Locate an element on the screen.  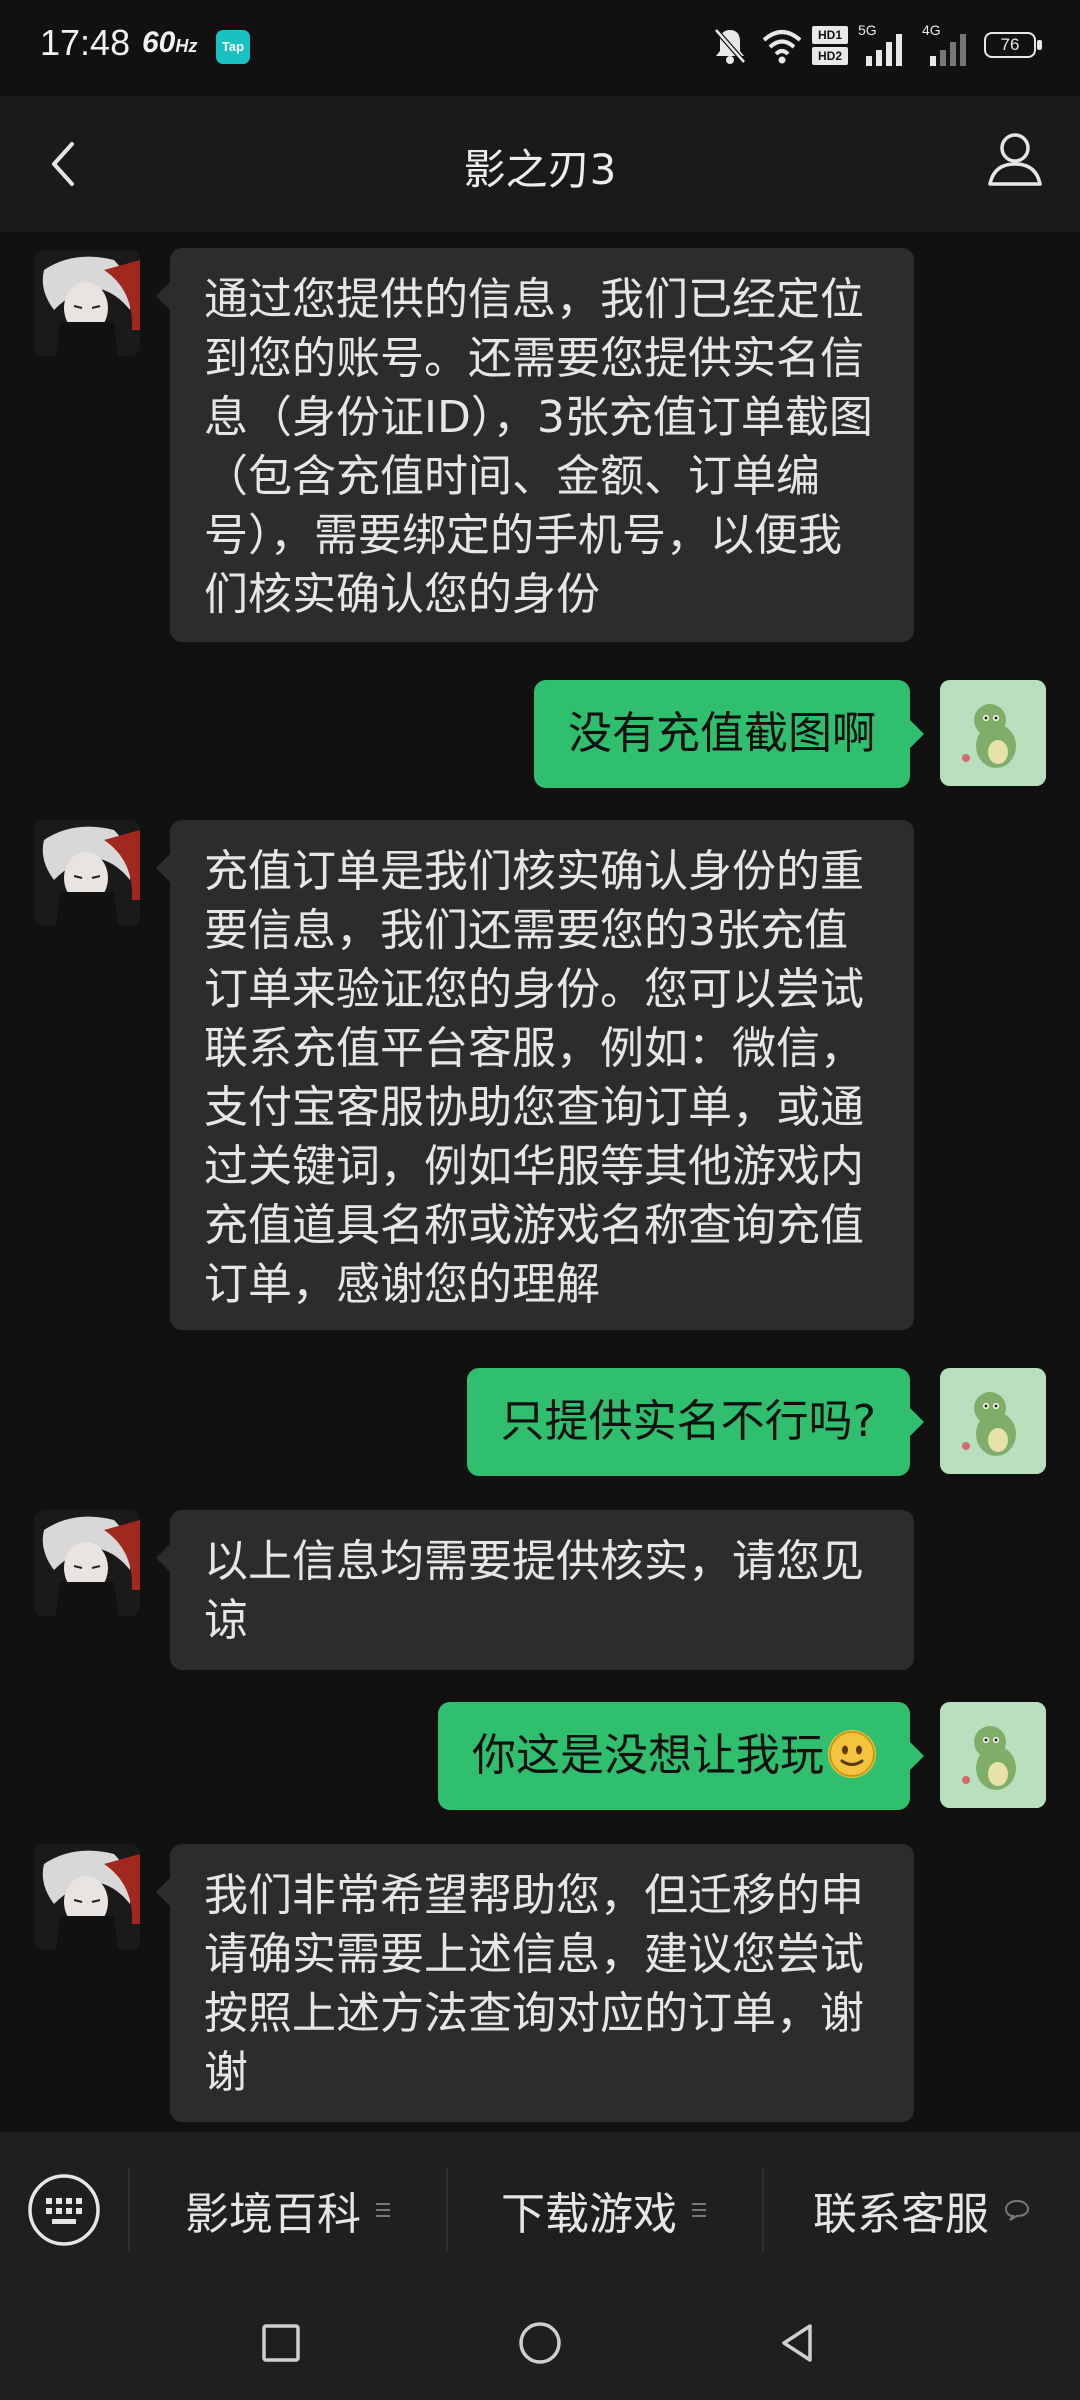
menu-item-download: 下载游戏 is located at coordinates (604, 2210).